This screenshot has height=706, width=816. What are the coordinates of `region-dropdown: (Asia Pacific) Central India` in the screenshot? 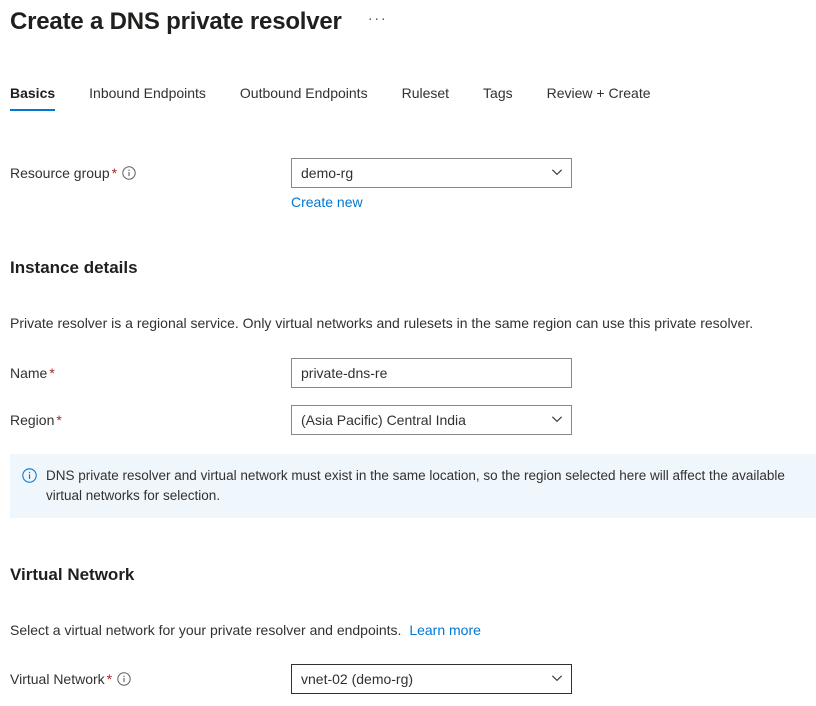 It's located at (431, 420).